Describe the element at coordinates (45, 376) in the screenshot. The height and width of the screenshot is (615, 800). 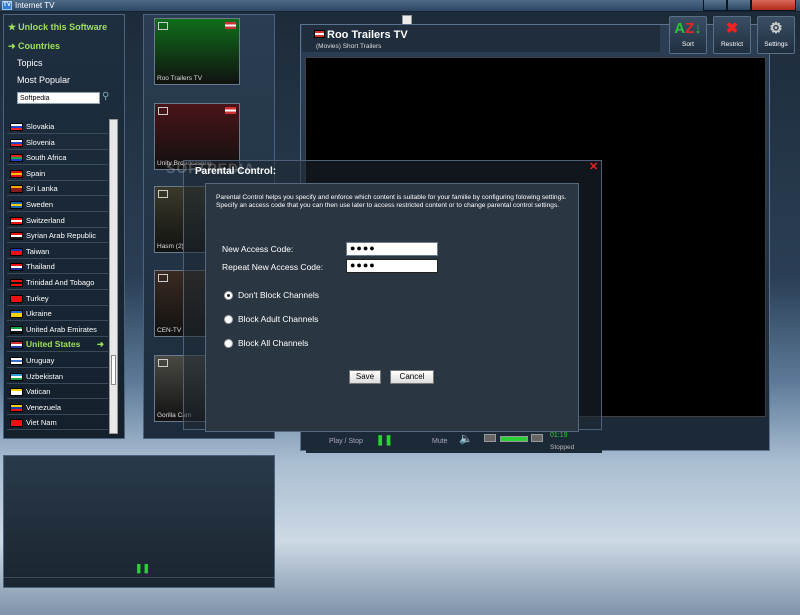
I see `country-name: Uzbekistan` at that location.